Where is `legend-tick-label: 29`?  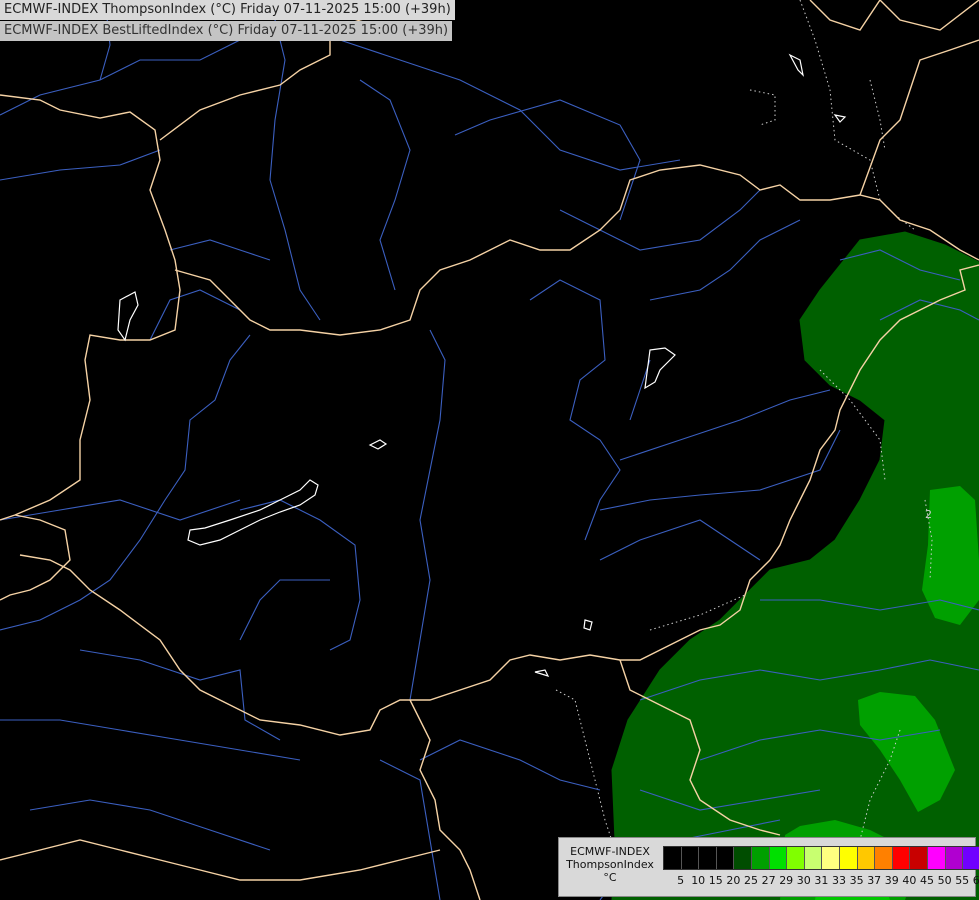
legend-tick-label: 29 is located at coordinates (786, 880).